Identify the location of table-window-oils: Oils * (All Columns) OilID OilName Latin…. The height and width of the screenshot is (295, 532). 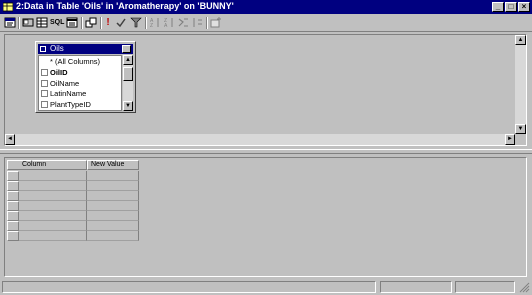
(85, 77).